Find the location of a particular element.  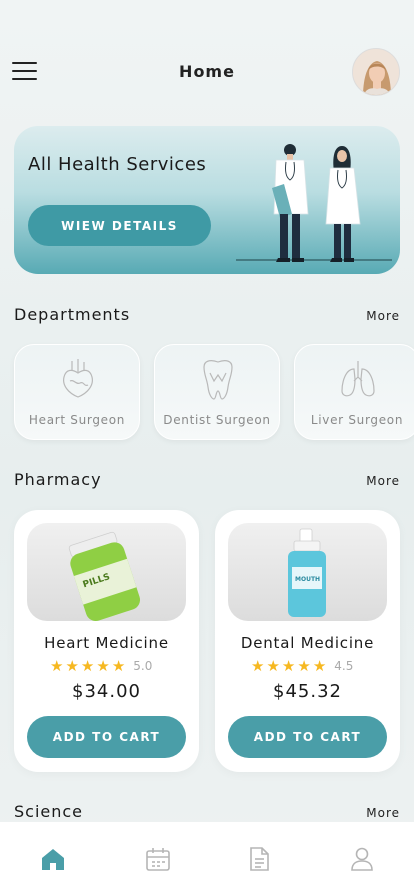

department-label: Heart Surgeon is located at coordinates (77, 420).